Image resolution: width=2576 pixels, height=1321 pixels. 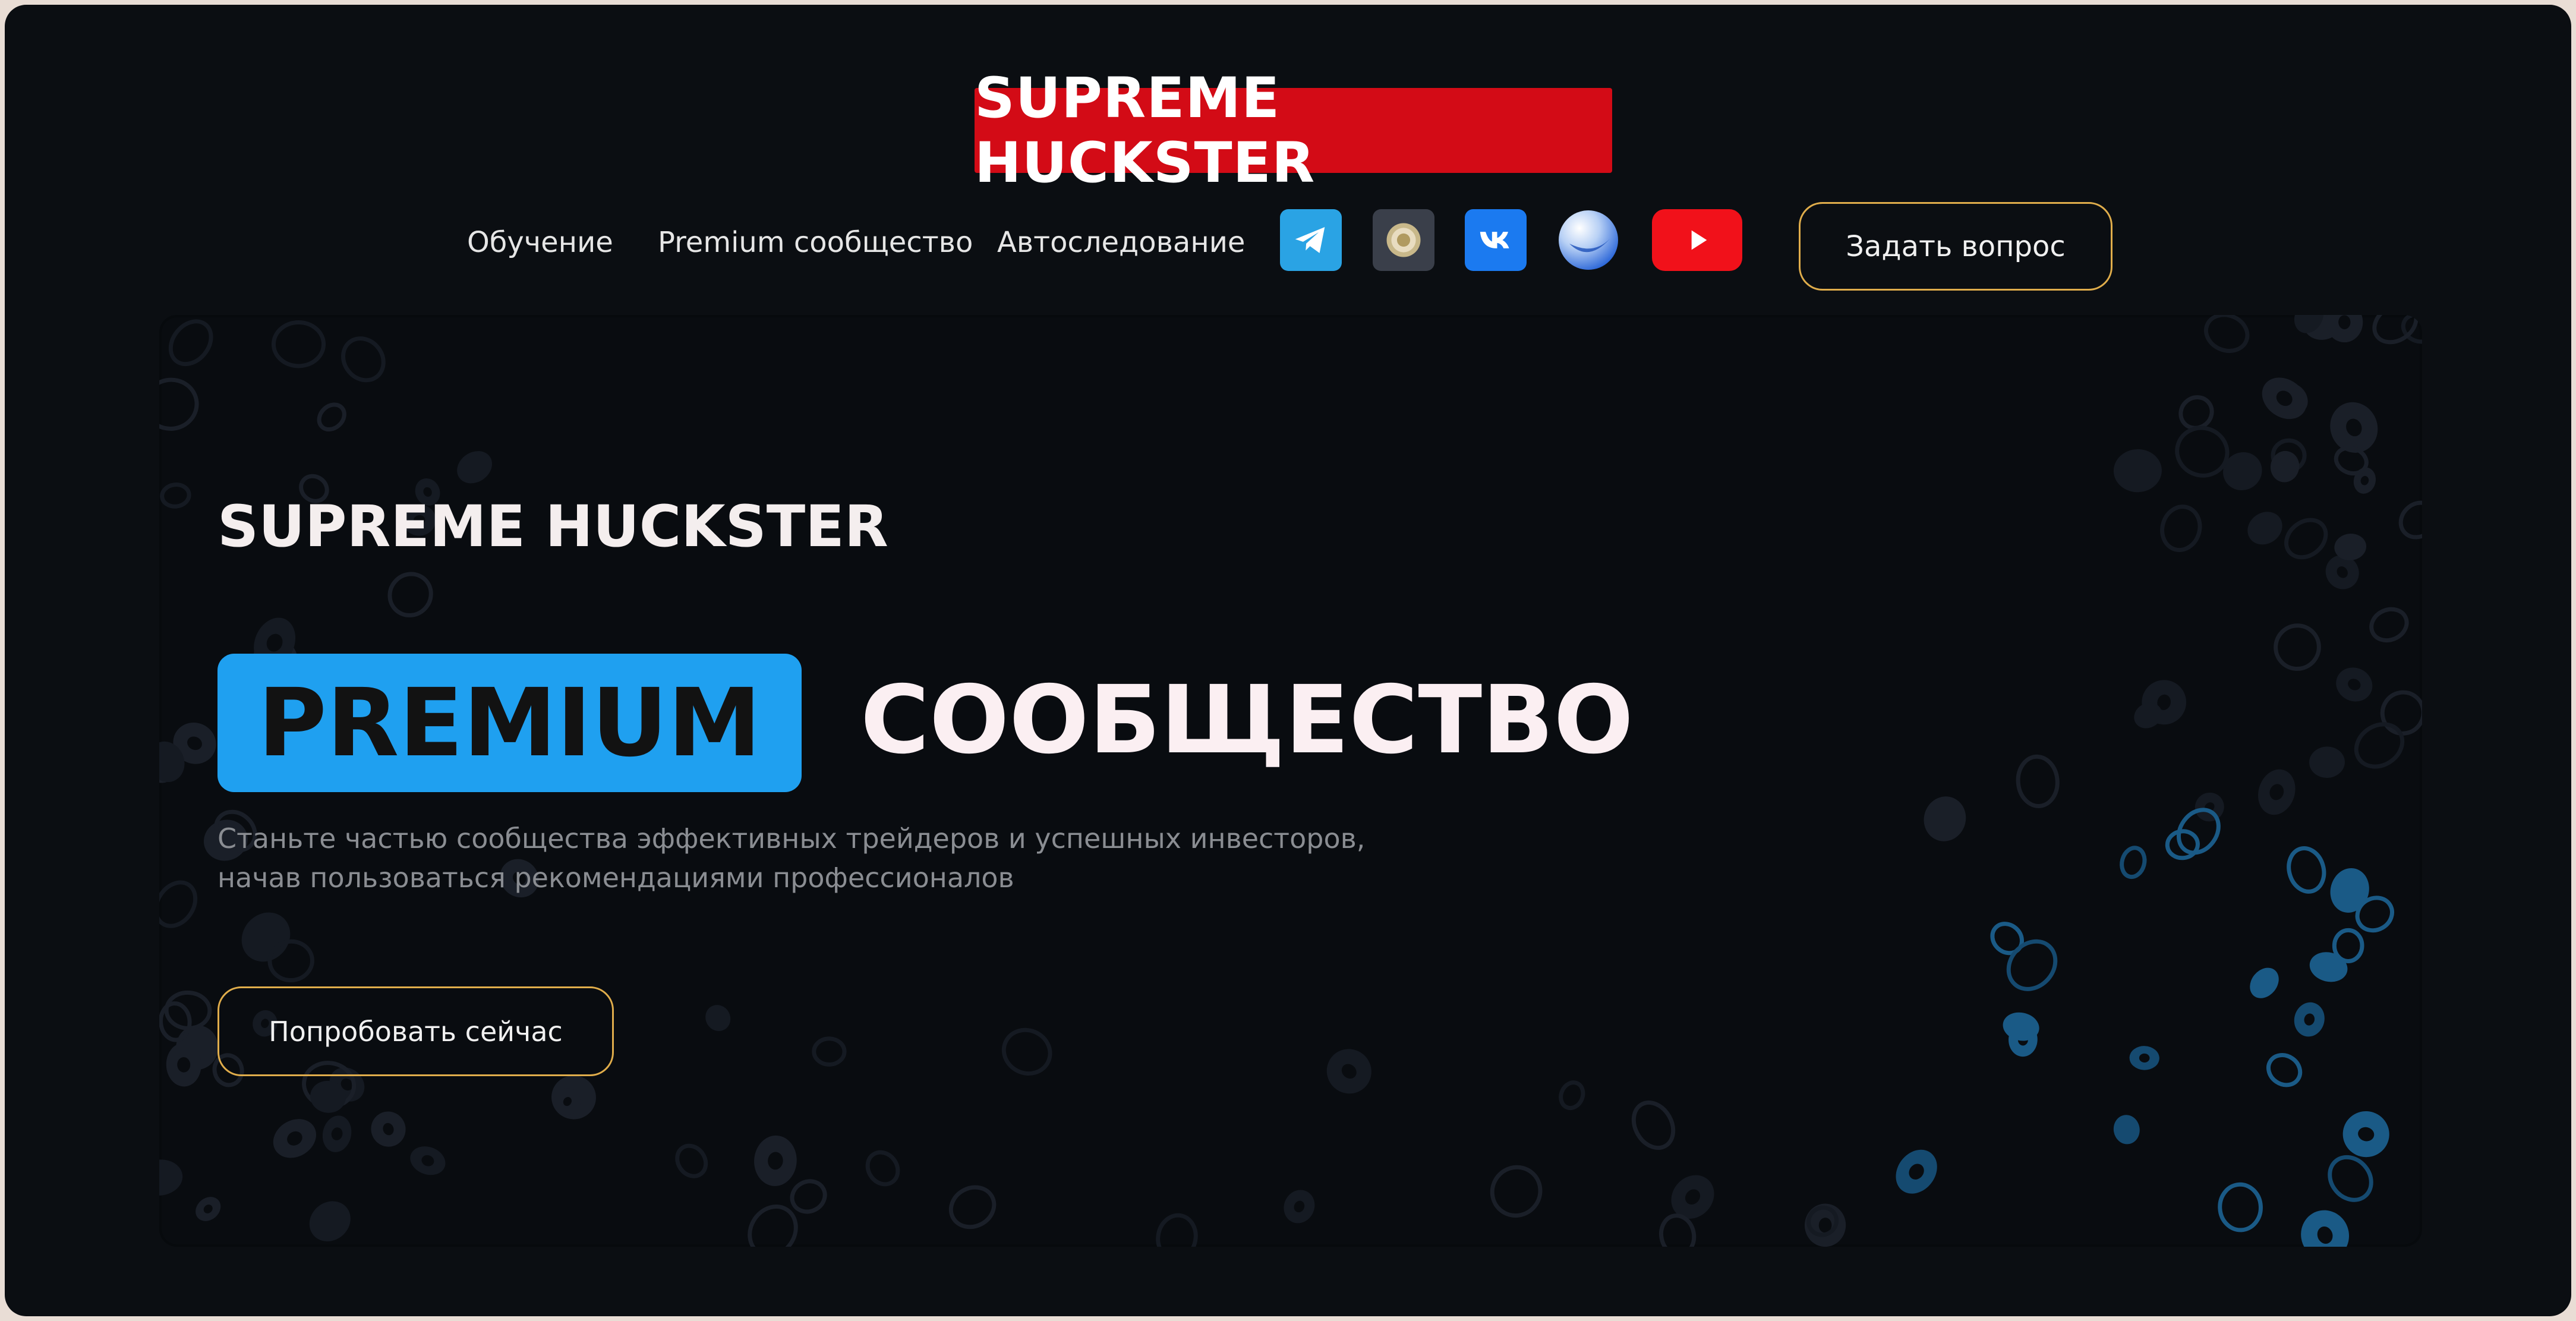 I want to click on try-now-button: Попробовать сейчас, so click(x=415, y=1031).